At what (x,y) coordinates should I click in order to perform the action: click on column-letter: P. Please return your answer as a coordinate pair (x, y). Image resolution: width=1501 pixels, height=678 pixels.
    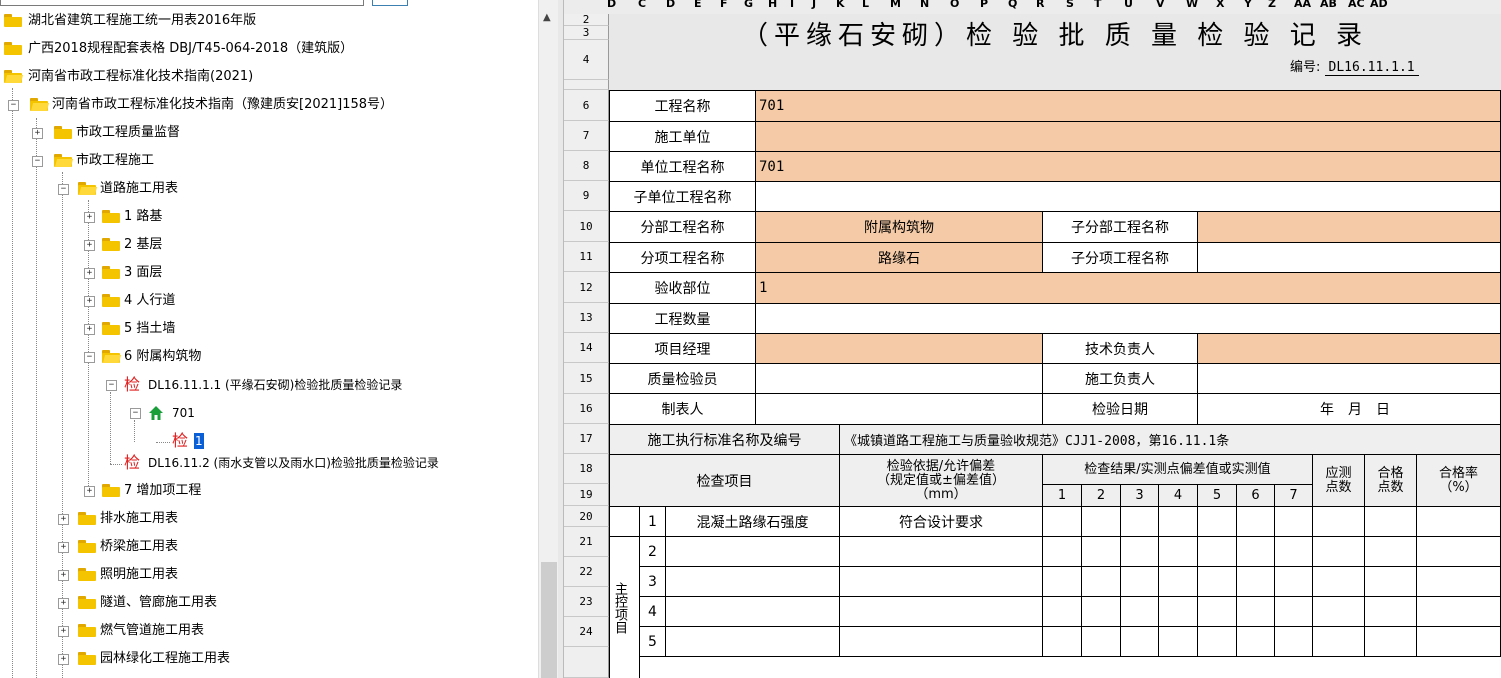
    Looking at the image, I should click on (984, 5).